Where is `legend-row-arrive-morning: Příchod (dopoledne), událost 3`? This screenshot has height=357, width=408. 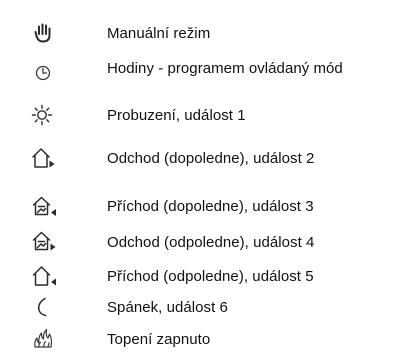
legend-row-arrive-morning: Příchod (dopoledne), událost 3 is located at coordinates (204, 210).